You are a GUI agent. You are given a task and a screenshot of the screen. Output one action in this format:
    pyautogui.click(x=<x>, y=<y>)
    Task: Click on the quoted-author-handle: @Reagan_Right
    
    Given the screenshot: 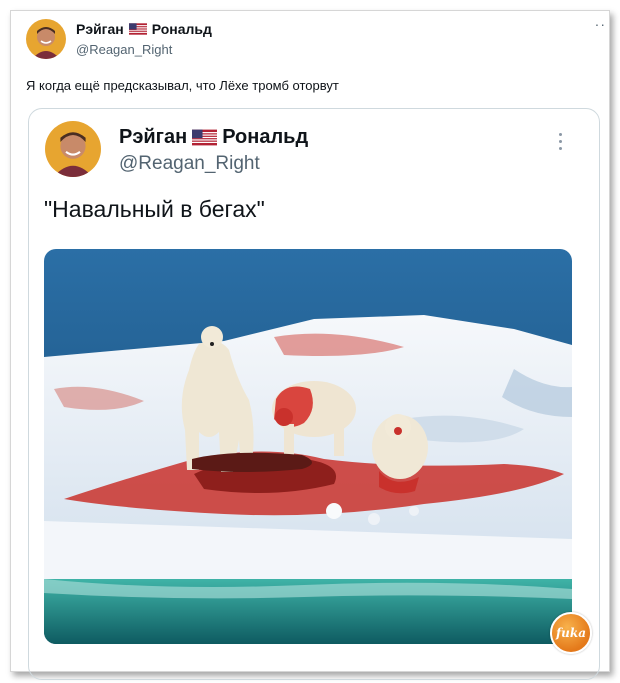 What is the action you would take?
    pyautogui.click(x=189, y=164)
    